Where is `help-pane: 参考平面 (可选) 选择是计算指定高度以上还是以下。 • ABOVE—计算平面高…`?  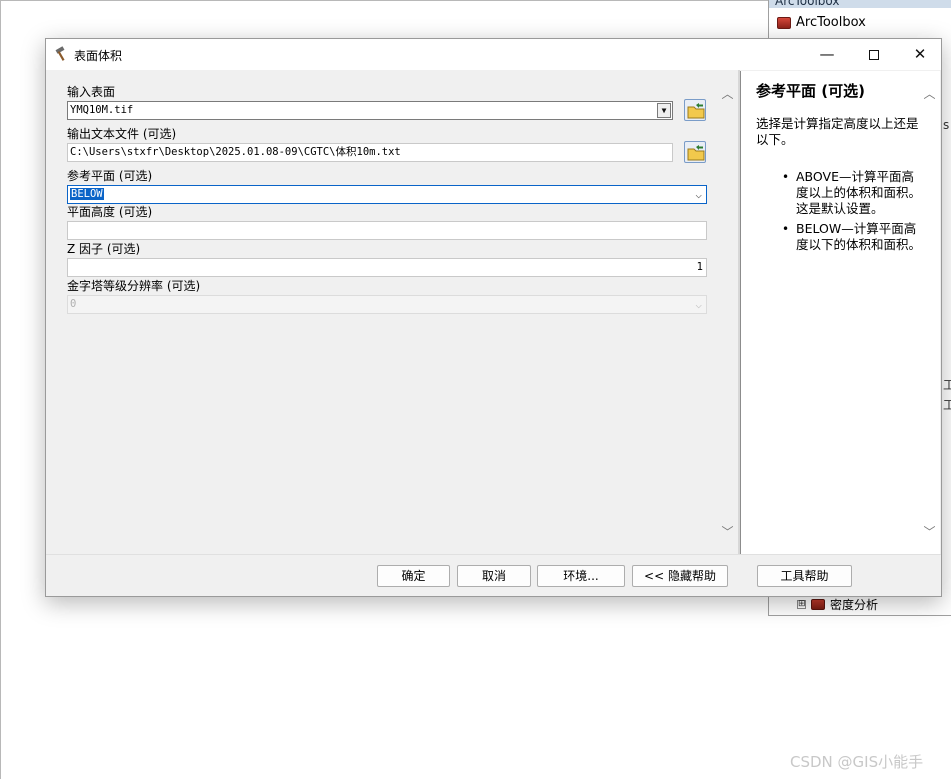 help-pane: 参考平面 (可选) 选择是计算指定高度以上还是以下。 • ABOVE—计算平面高… is located at coordinates (840, 312).